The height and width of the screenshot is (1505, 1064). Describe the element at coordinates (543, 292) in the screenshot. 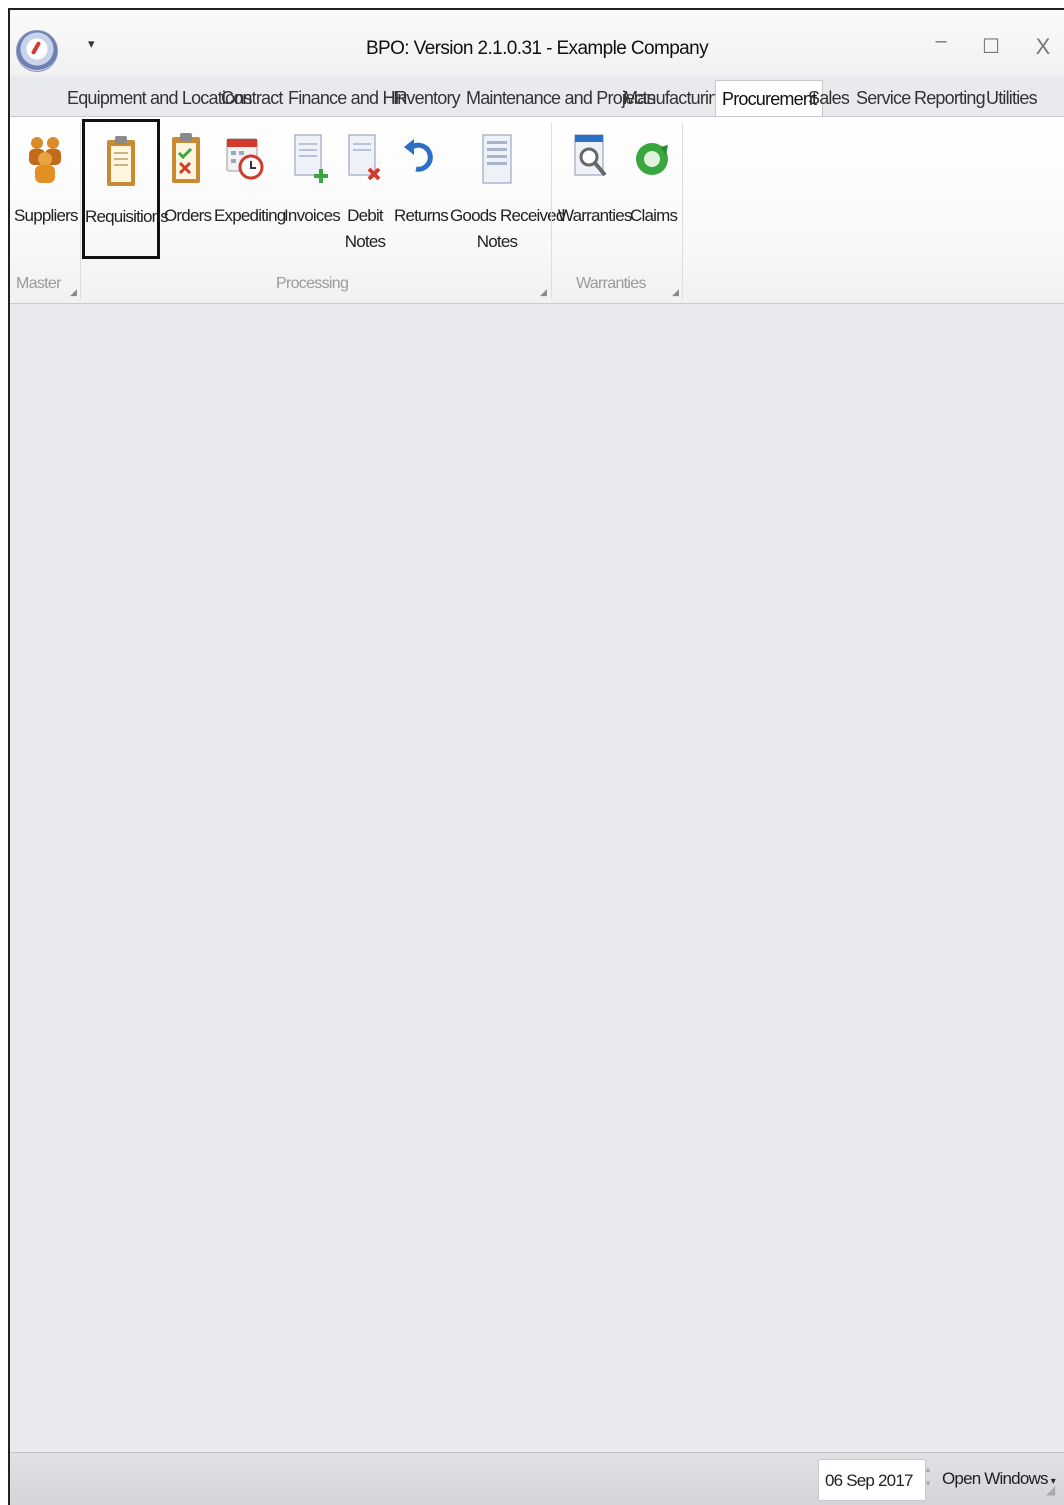

I see `processing-group-launcher-icon: ◢` at that location.